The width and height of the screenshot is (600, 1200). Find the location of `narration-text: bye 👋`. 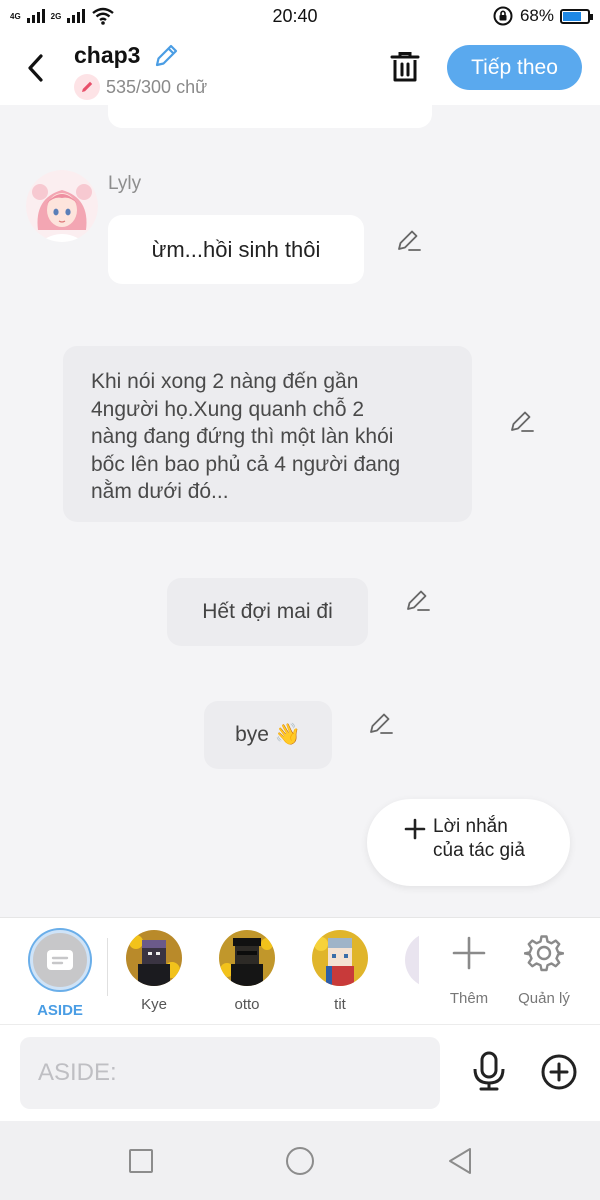

narration-text: bye 👋 is located at coordinates (268, 734).